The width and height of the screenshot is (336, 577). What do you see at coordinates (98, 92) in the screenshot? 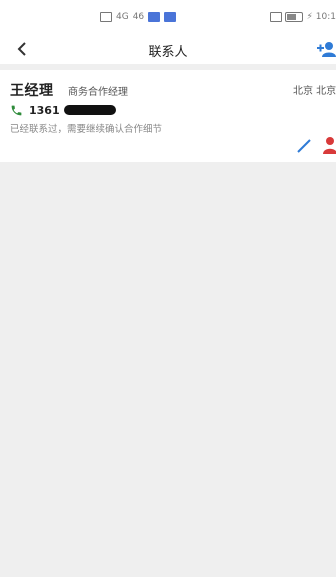
I see `contact-role: 商务合作经理` at bounding box center [98, 92].